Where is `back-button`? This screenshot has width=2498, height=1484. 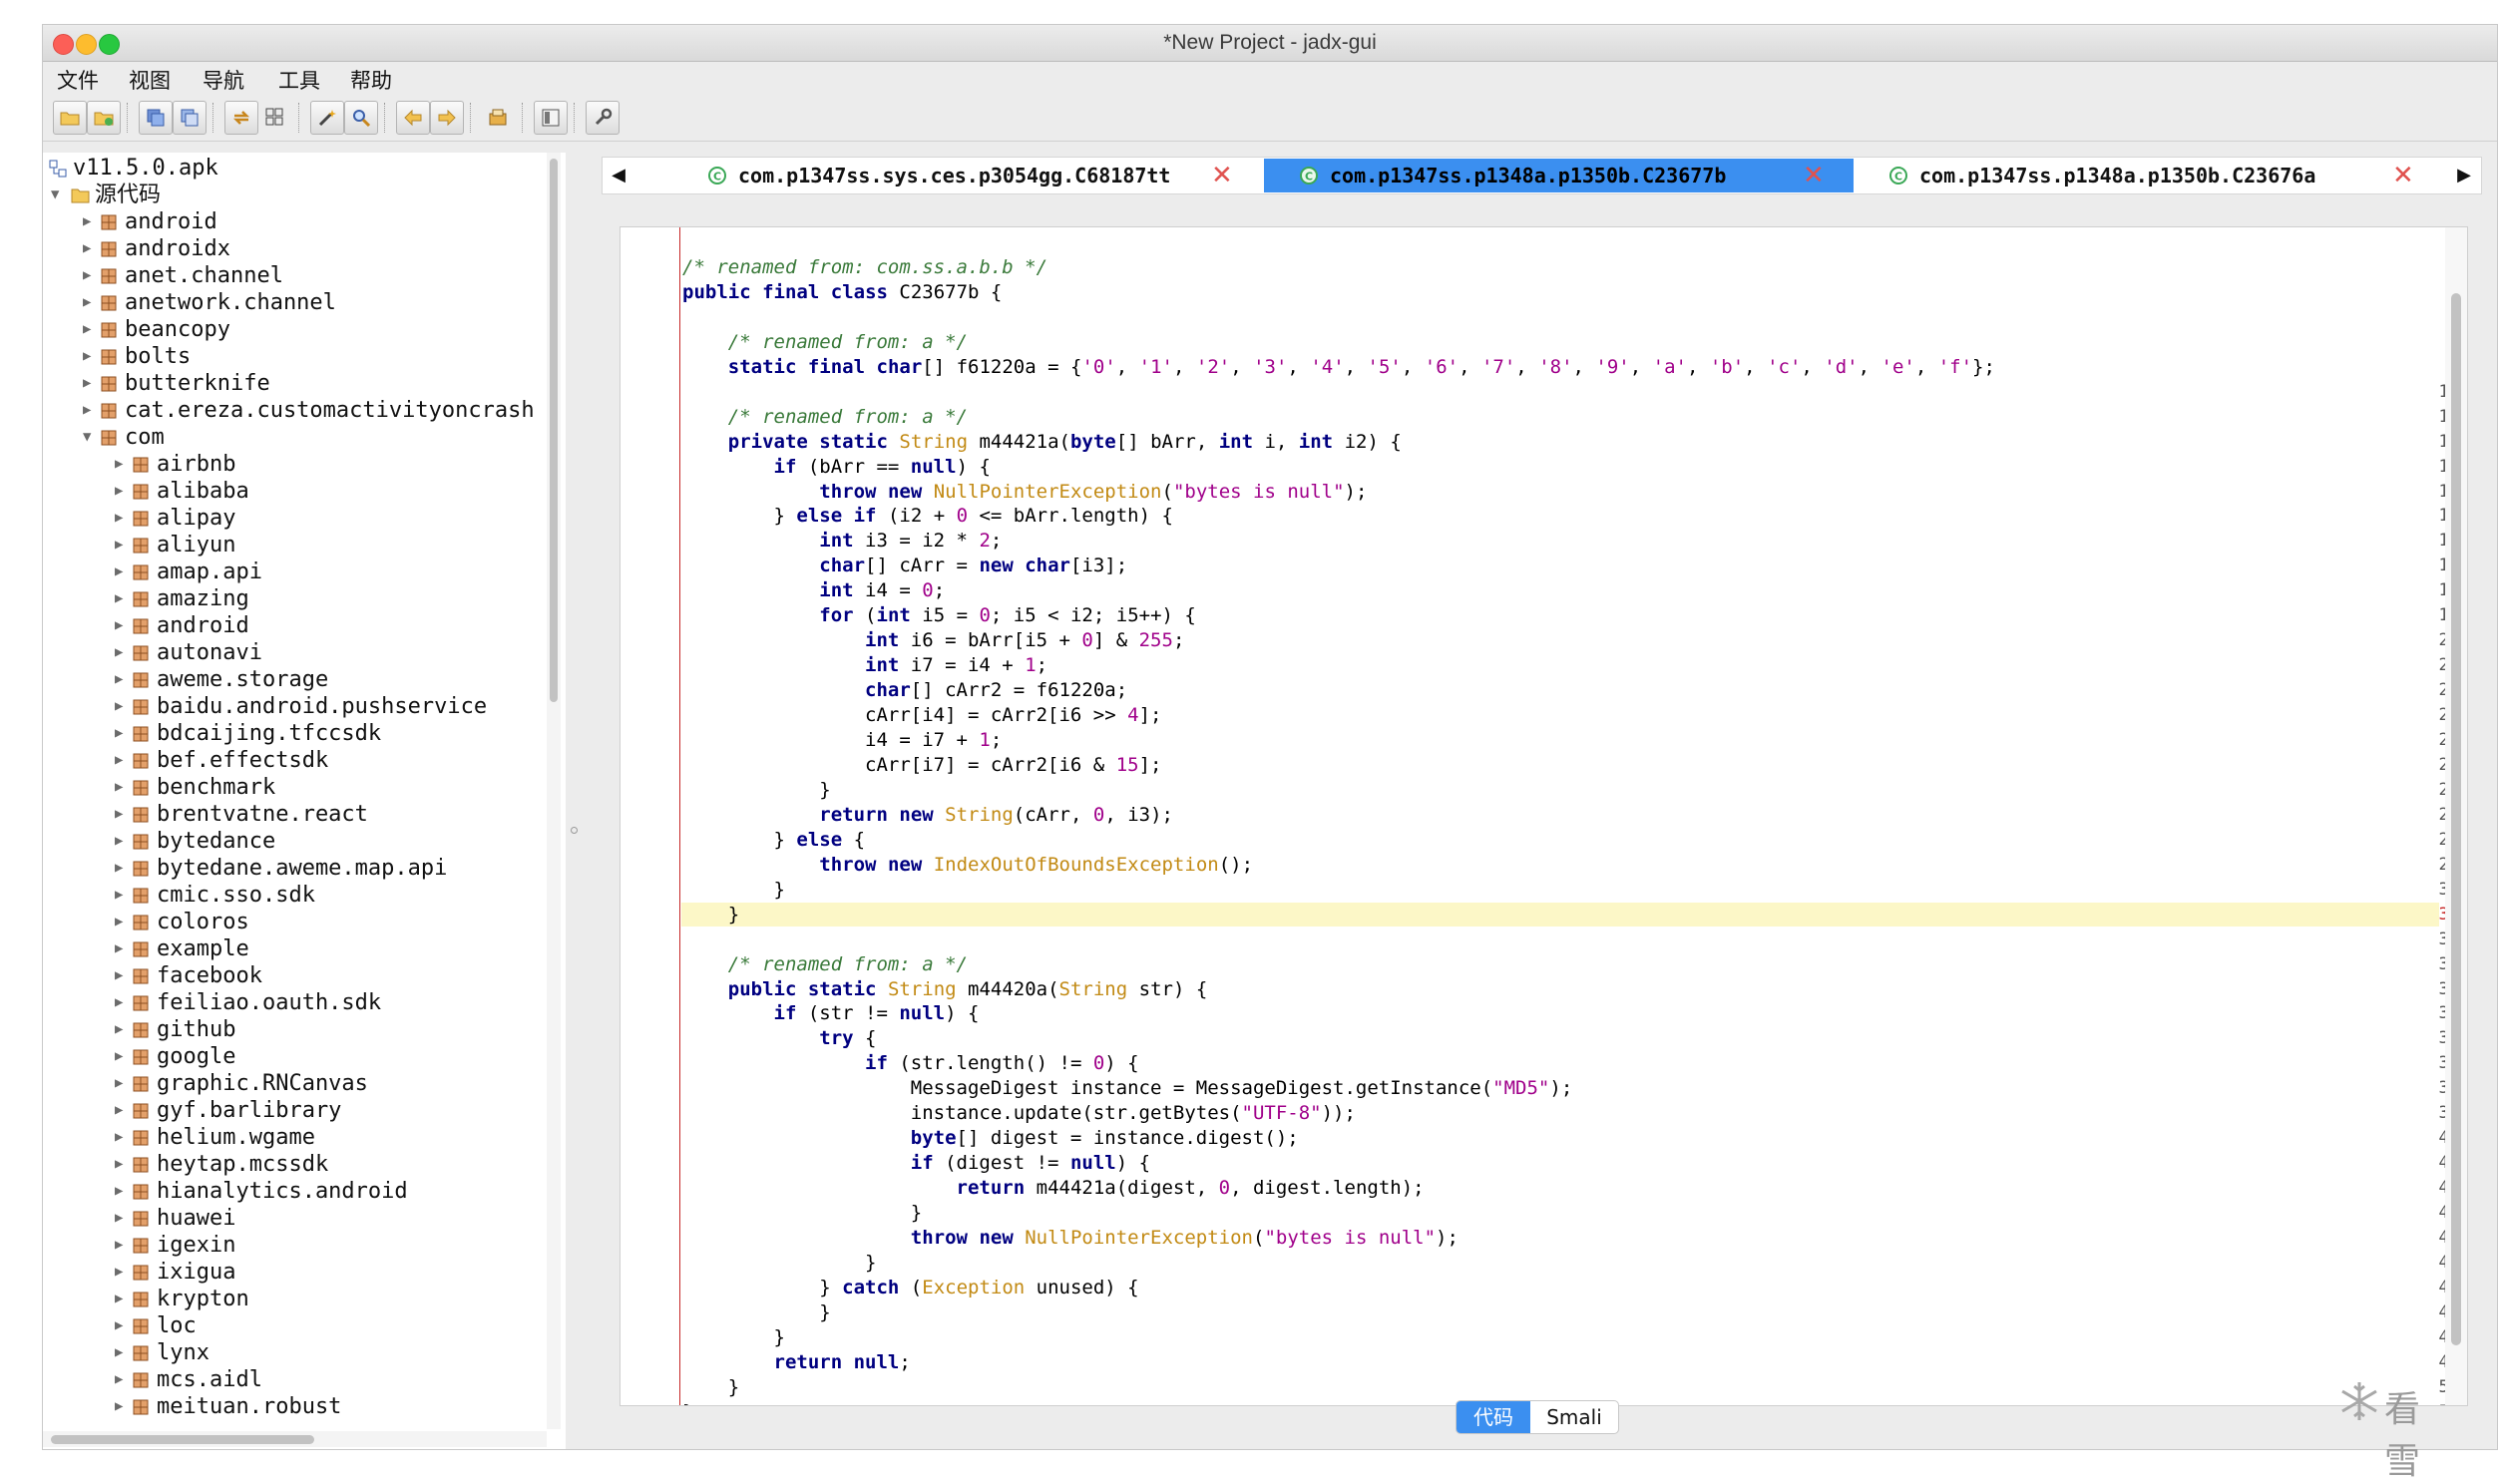
back-button is located at coordinates (413, 118).